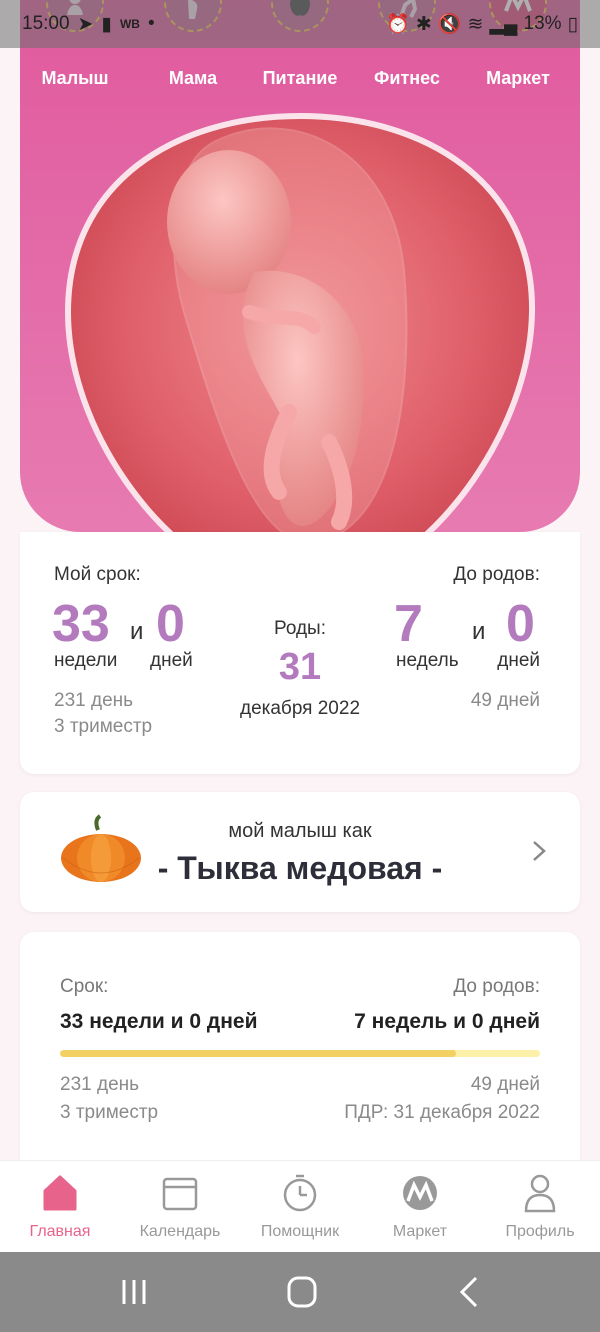 The height and width of the screenshot is (1332, 600). Describe the element at coordinates (539, 851) in the screenshot. I see `chevron-right-icon` at that location.